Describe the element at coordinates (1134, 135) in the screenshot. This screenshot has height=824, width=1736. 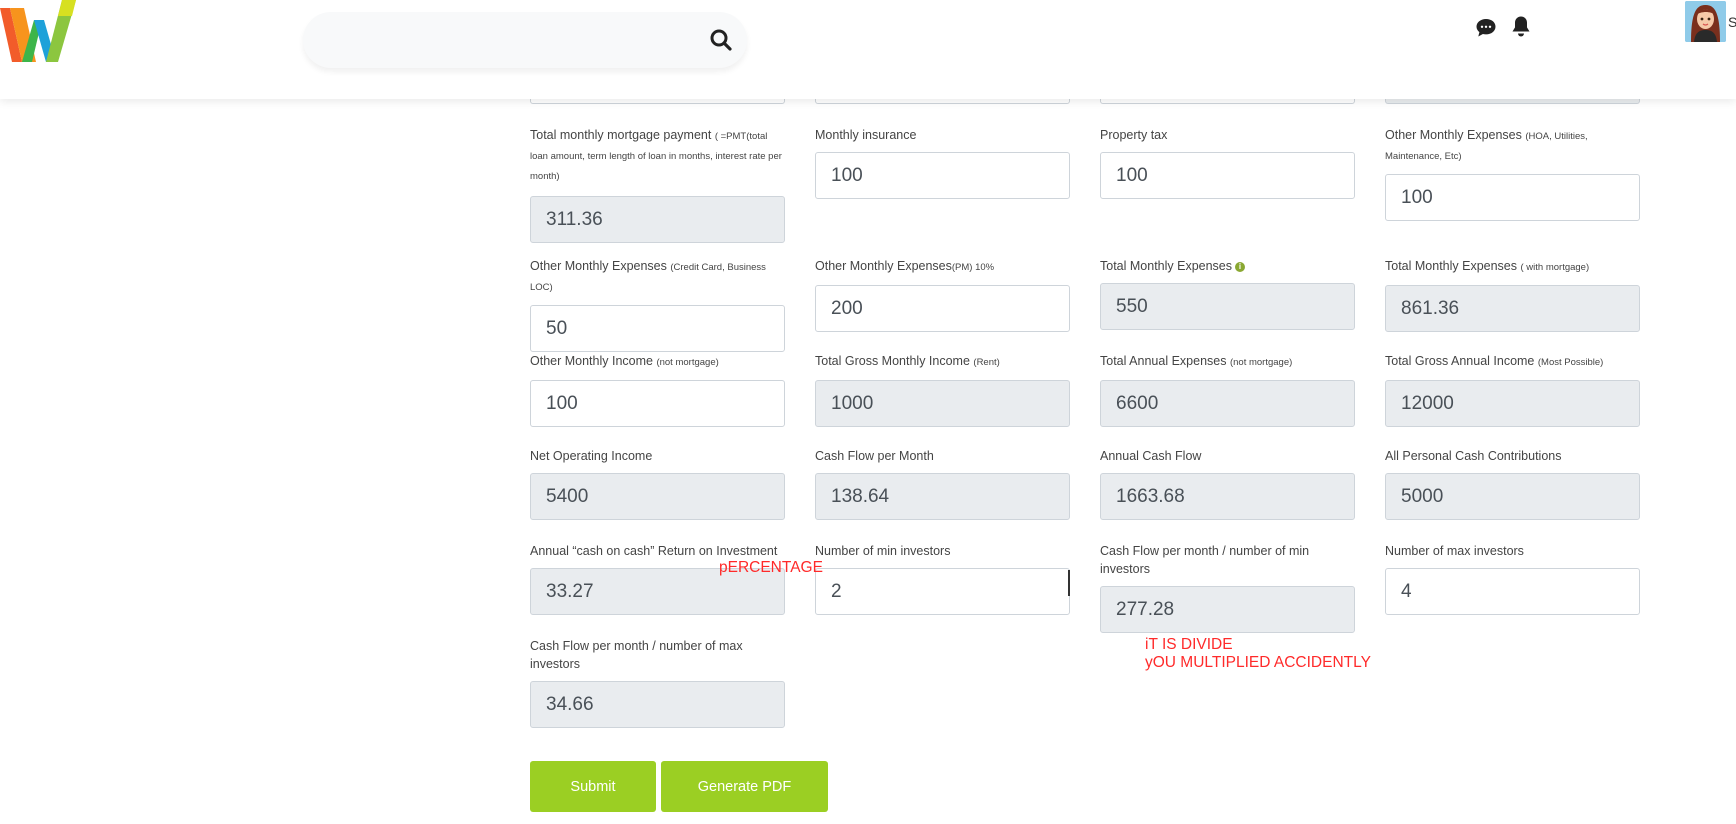
I see `field-label: Property tax` at that location.